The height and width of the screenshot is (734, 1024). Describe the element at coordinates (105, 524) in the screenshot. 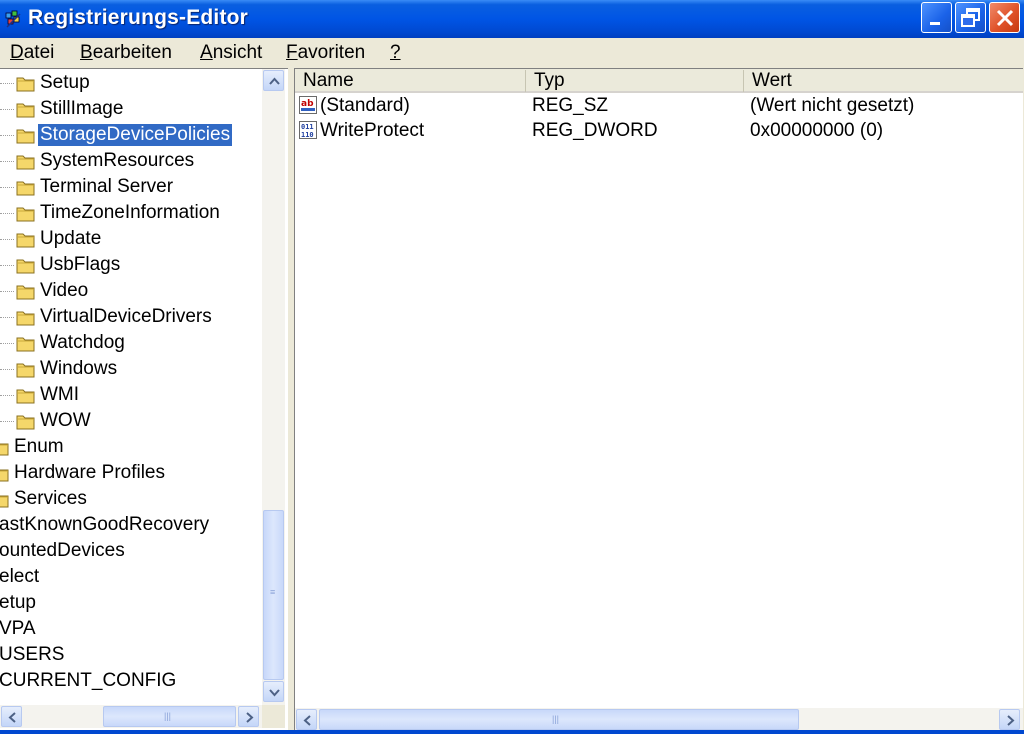

I see `tree-item-label: astKnownGoodRecovery` at that location.